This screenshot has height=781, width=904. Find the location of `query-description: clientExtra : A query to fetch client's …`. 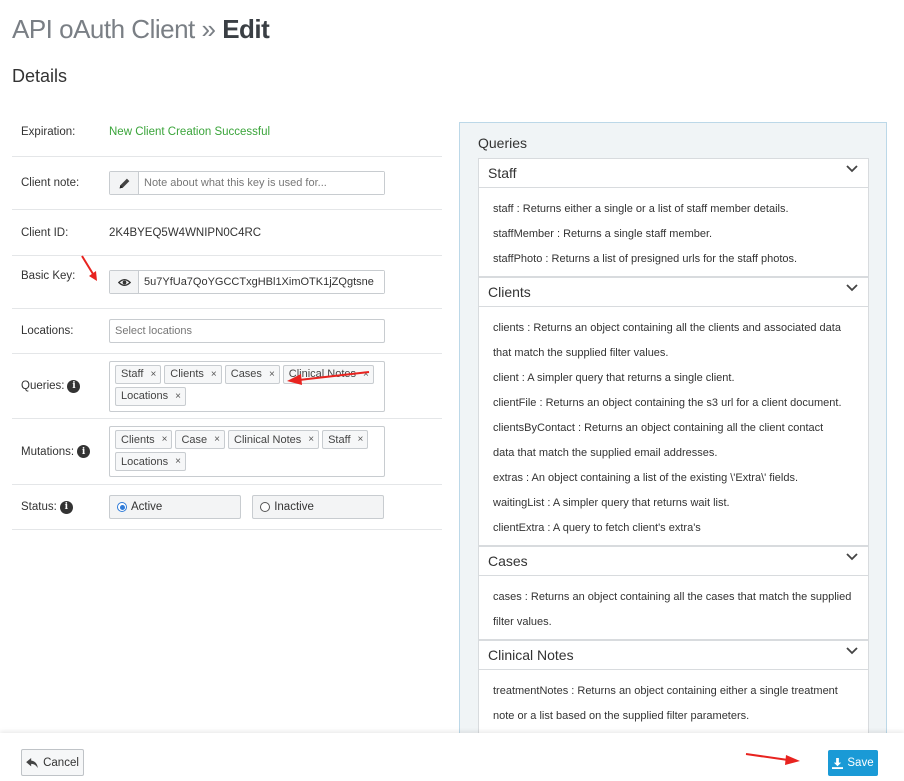

query-description: clientExtra : A query to fetch client's … is located at coordinates (597, 528).